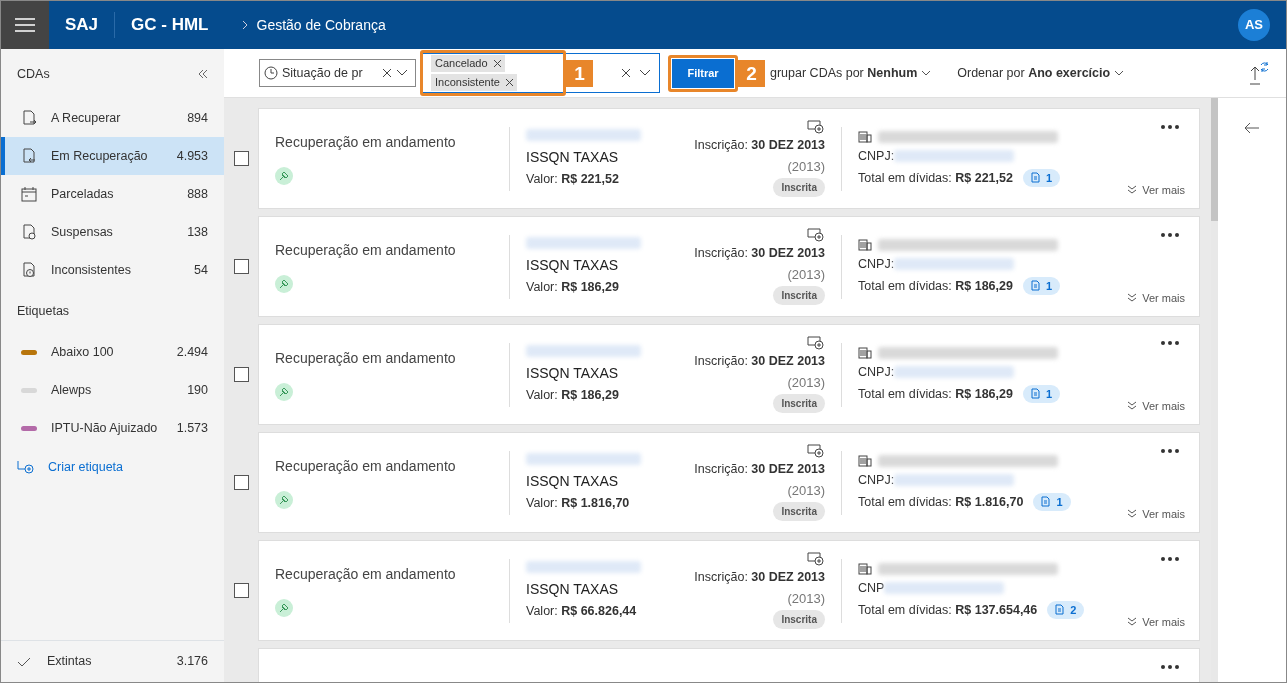  Describe the element at coordinates (86, 467) in the screenshot. I see `create-tag-link: Criar etiqueta` at that location.